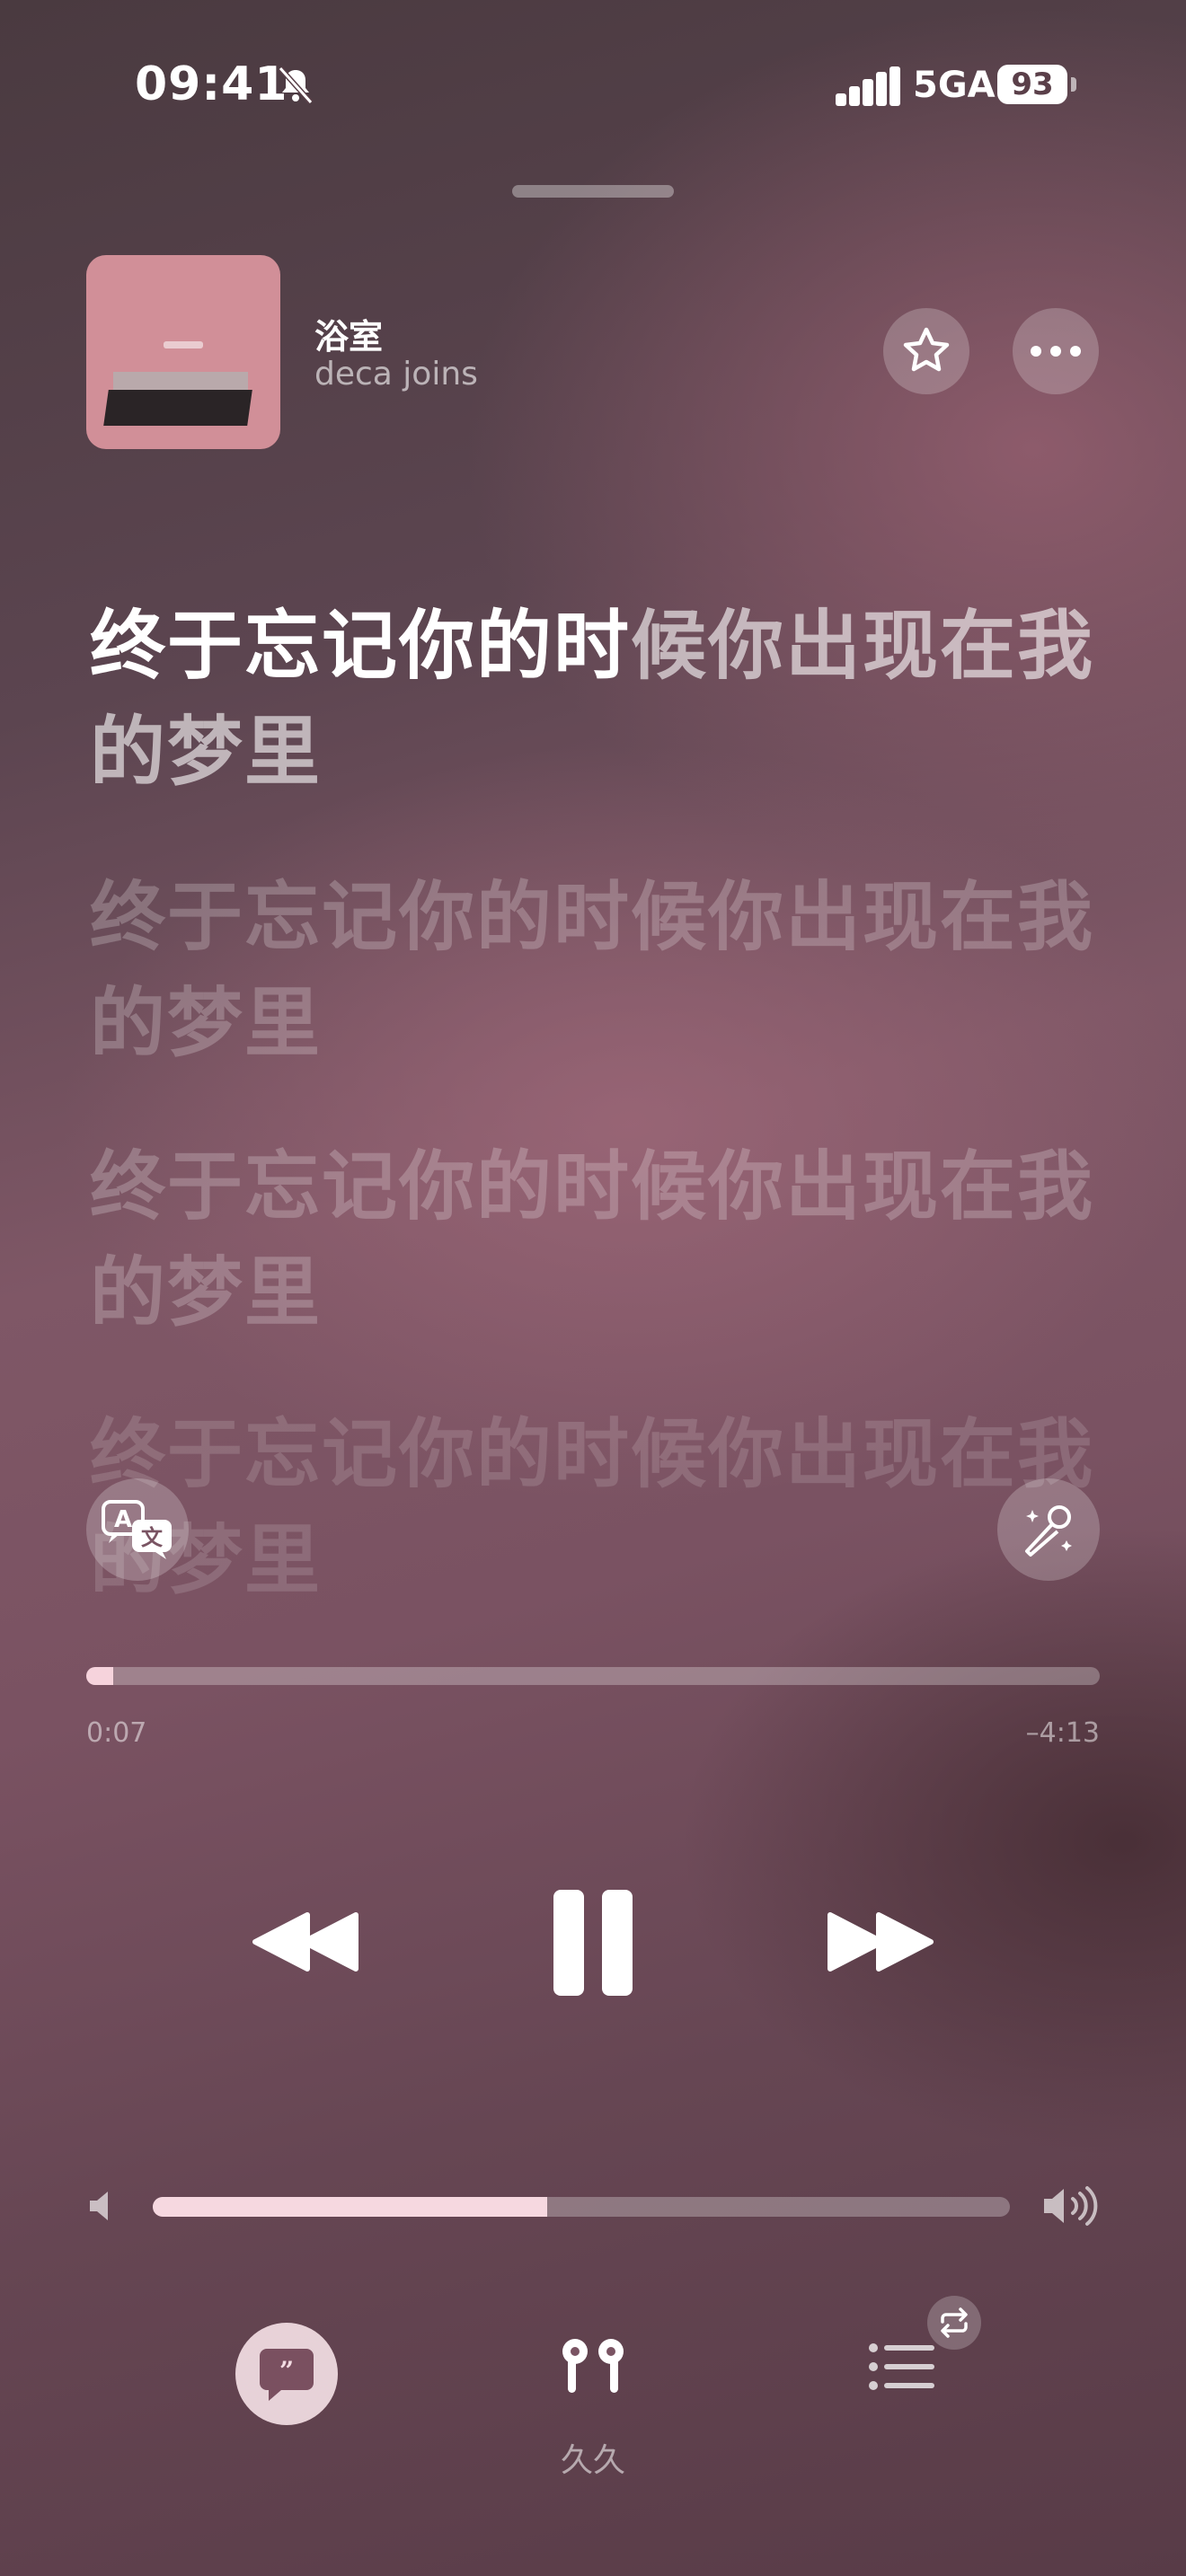 The width and height of the screenshot is (1186, 2576). I want to click on sing-button, so click(1048, 1529).